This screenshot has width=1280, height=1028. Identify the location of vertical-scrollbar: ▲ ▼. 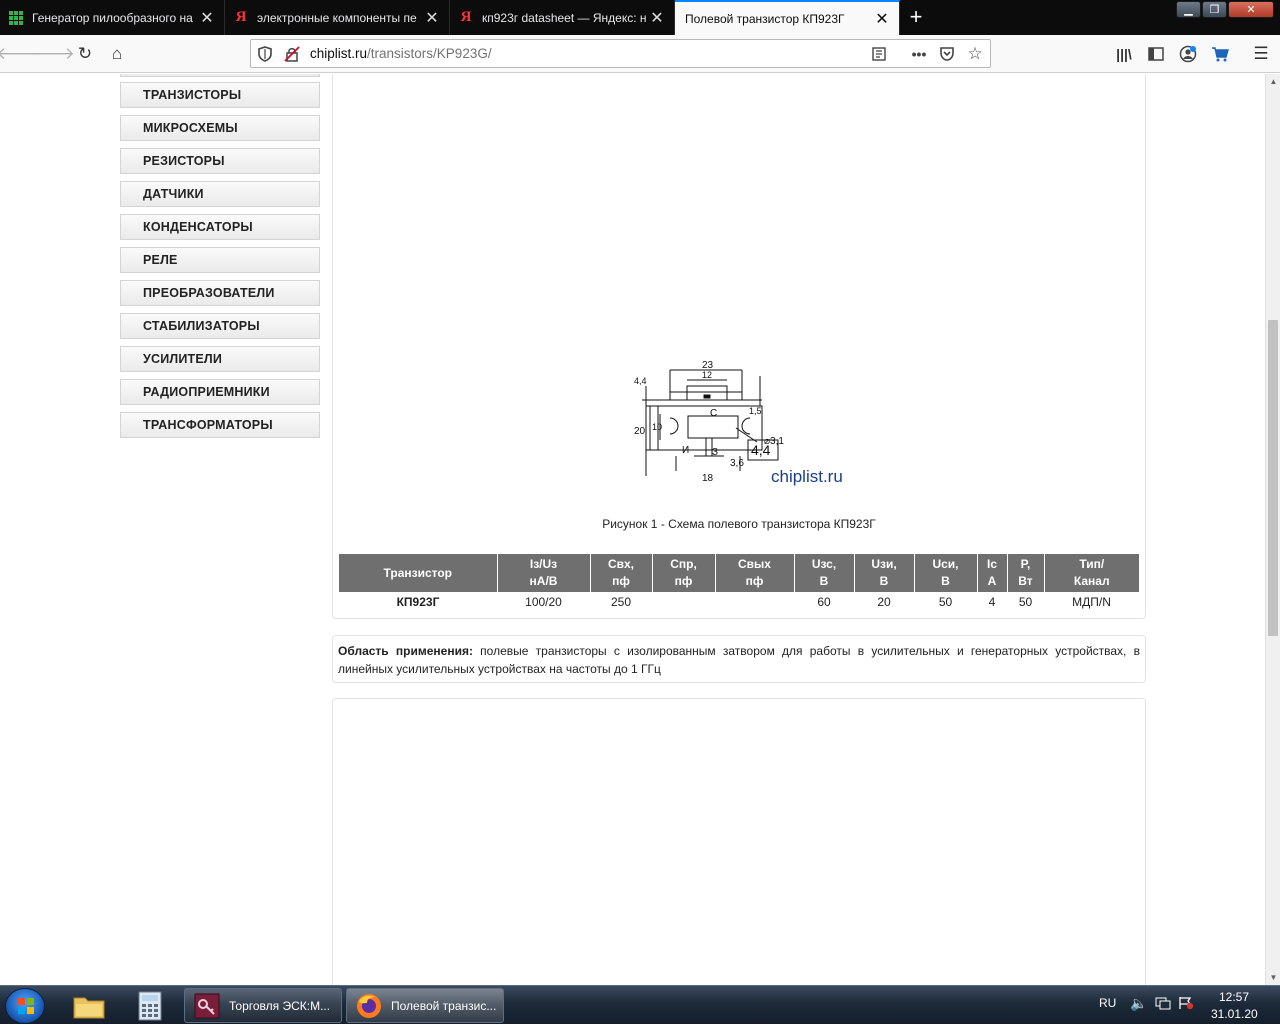
(1272, 529).